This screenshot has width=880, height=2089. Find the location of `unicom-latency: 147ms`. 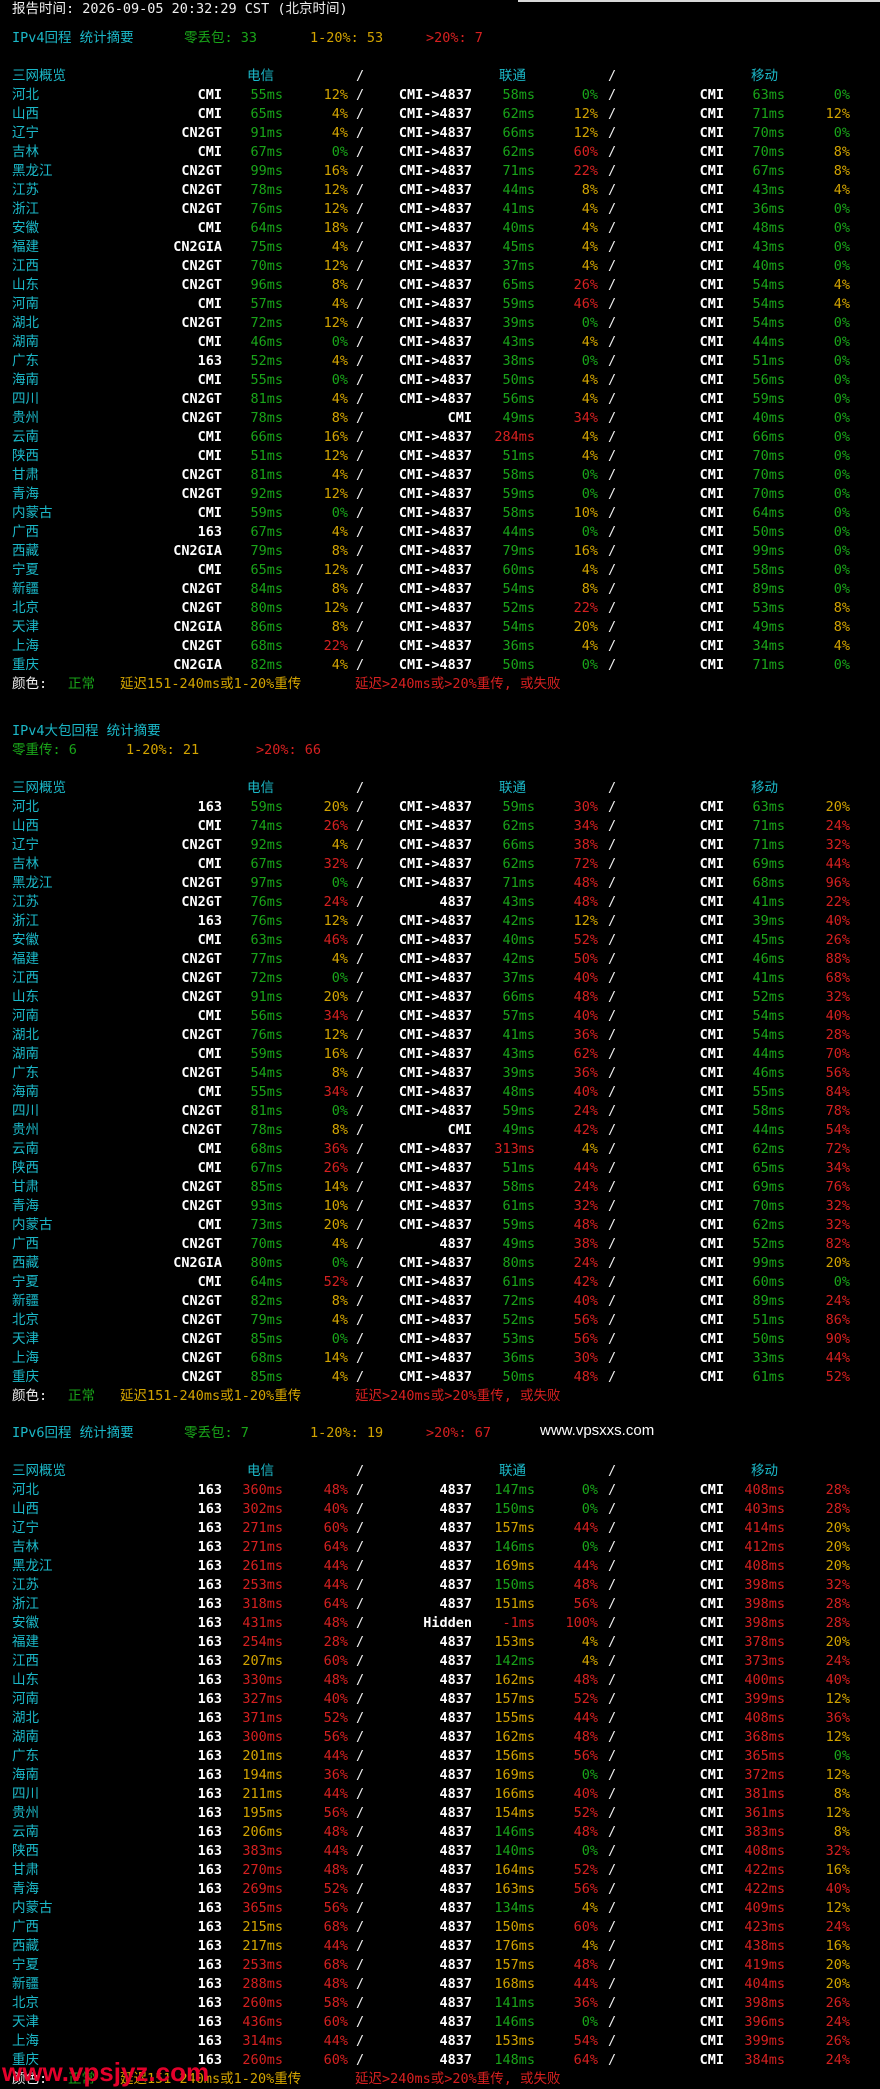

unicom-latency: 147ms is located at coordinates (514, 1490).